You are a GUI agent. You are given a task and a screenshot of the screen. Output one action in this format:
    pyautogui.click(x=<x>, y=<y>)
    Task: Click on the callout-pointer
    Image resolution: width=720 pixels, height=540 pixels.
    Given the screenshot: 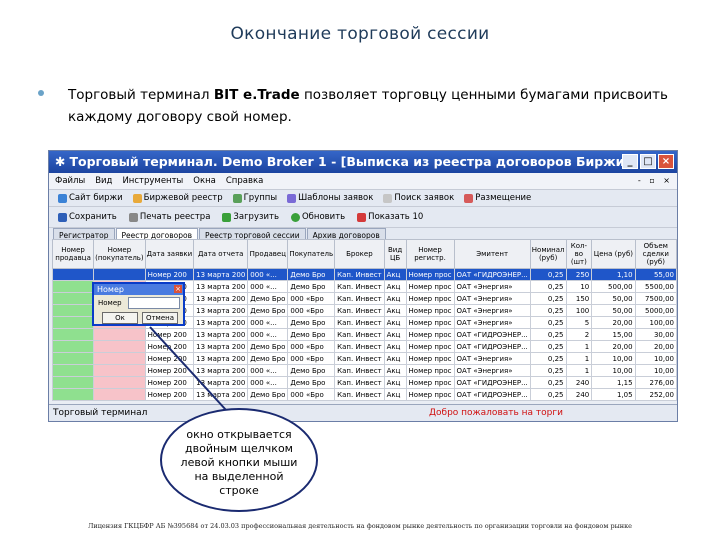 What is the action you would take?
    pyautogui.click(x=188, y=368)
    